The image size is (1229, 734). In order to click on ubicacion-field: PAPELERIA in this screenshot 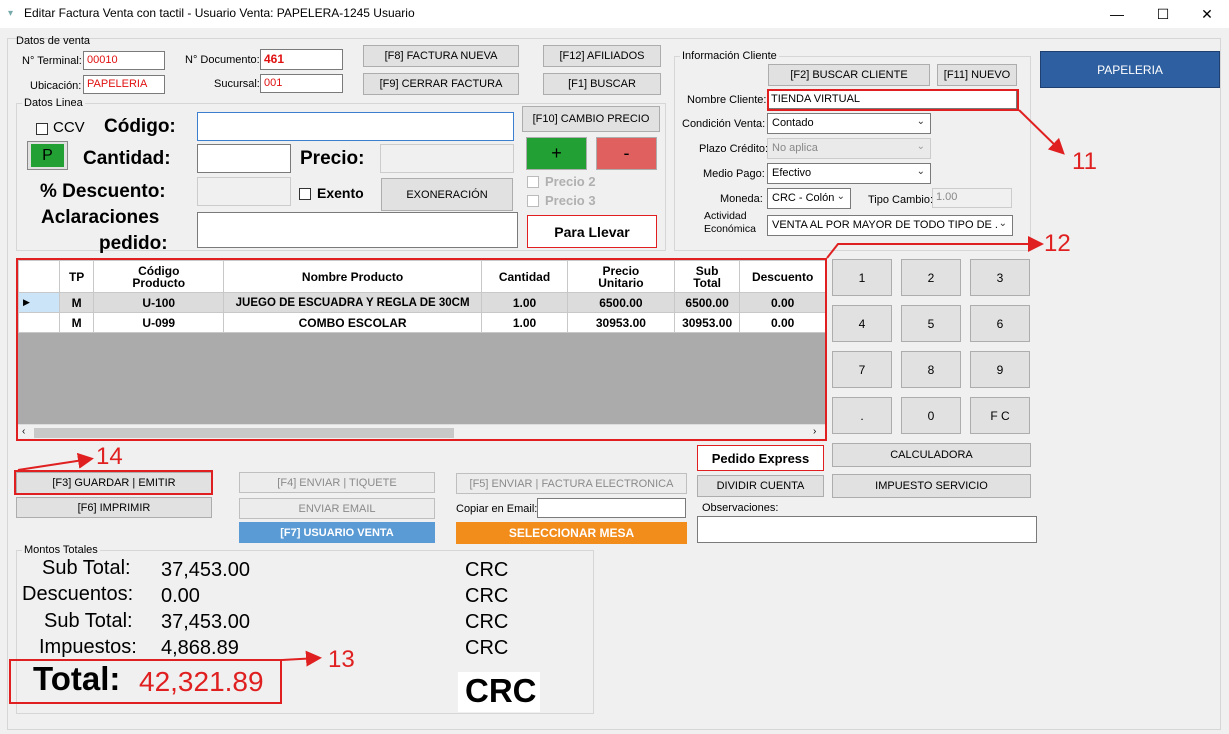, I will do `click(124, 84)`.